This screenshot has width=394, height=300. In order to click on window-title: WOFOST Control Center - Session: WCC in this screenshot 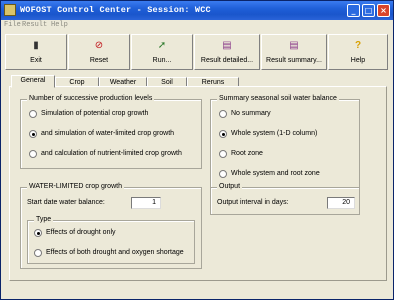, I will do `click(115, 10)`.